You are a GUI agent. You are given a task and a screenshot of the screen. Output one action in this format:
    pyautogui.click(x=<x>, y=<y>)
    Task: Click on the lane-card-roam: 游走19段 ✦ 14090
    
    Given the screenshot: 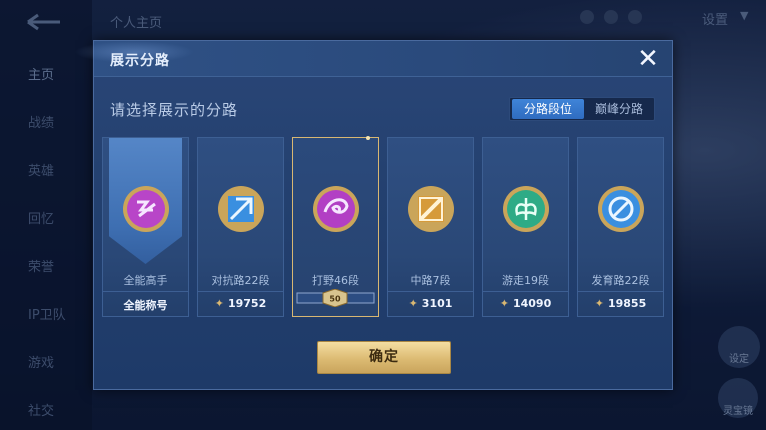 What is the action you would take?
    pyautogui.click(x=525, y=227)
    